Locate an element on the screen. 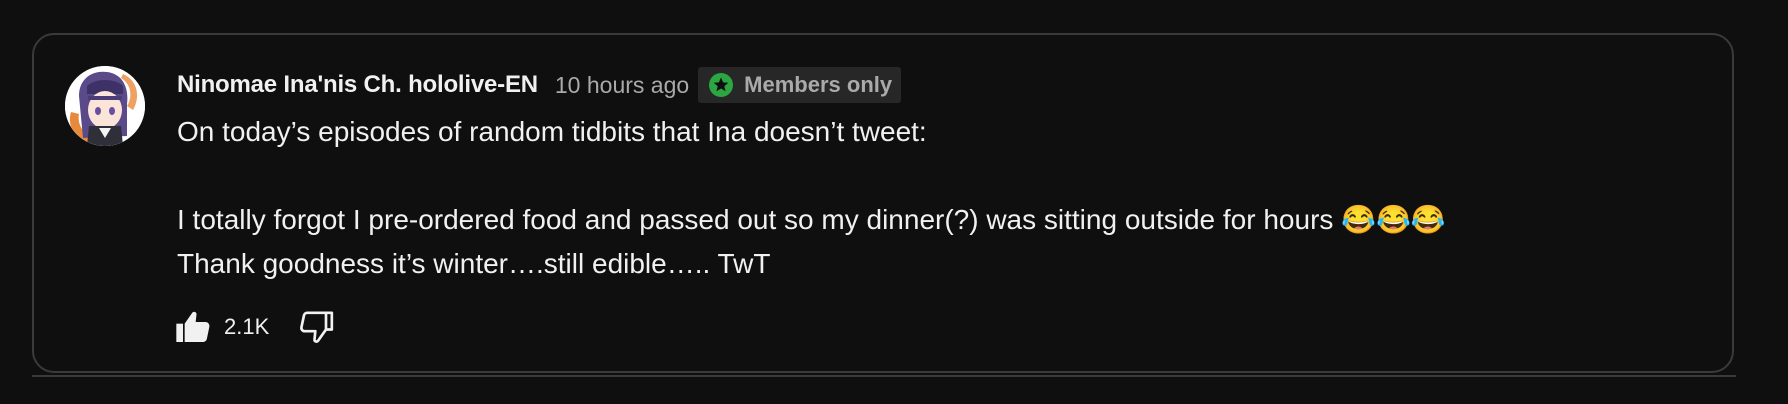  channel-name-link: Ninomae Ina'nis Ch. hololive-EN is located at coordinates (357, 85).